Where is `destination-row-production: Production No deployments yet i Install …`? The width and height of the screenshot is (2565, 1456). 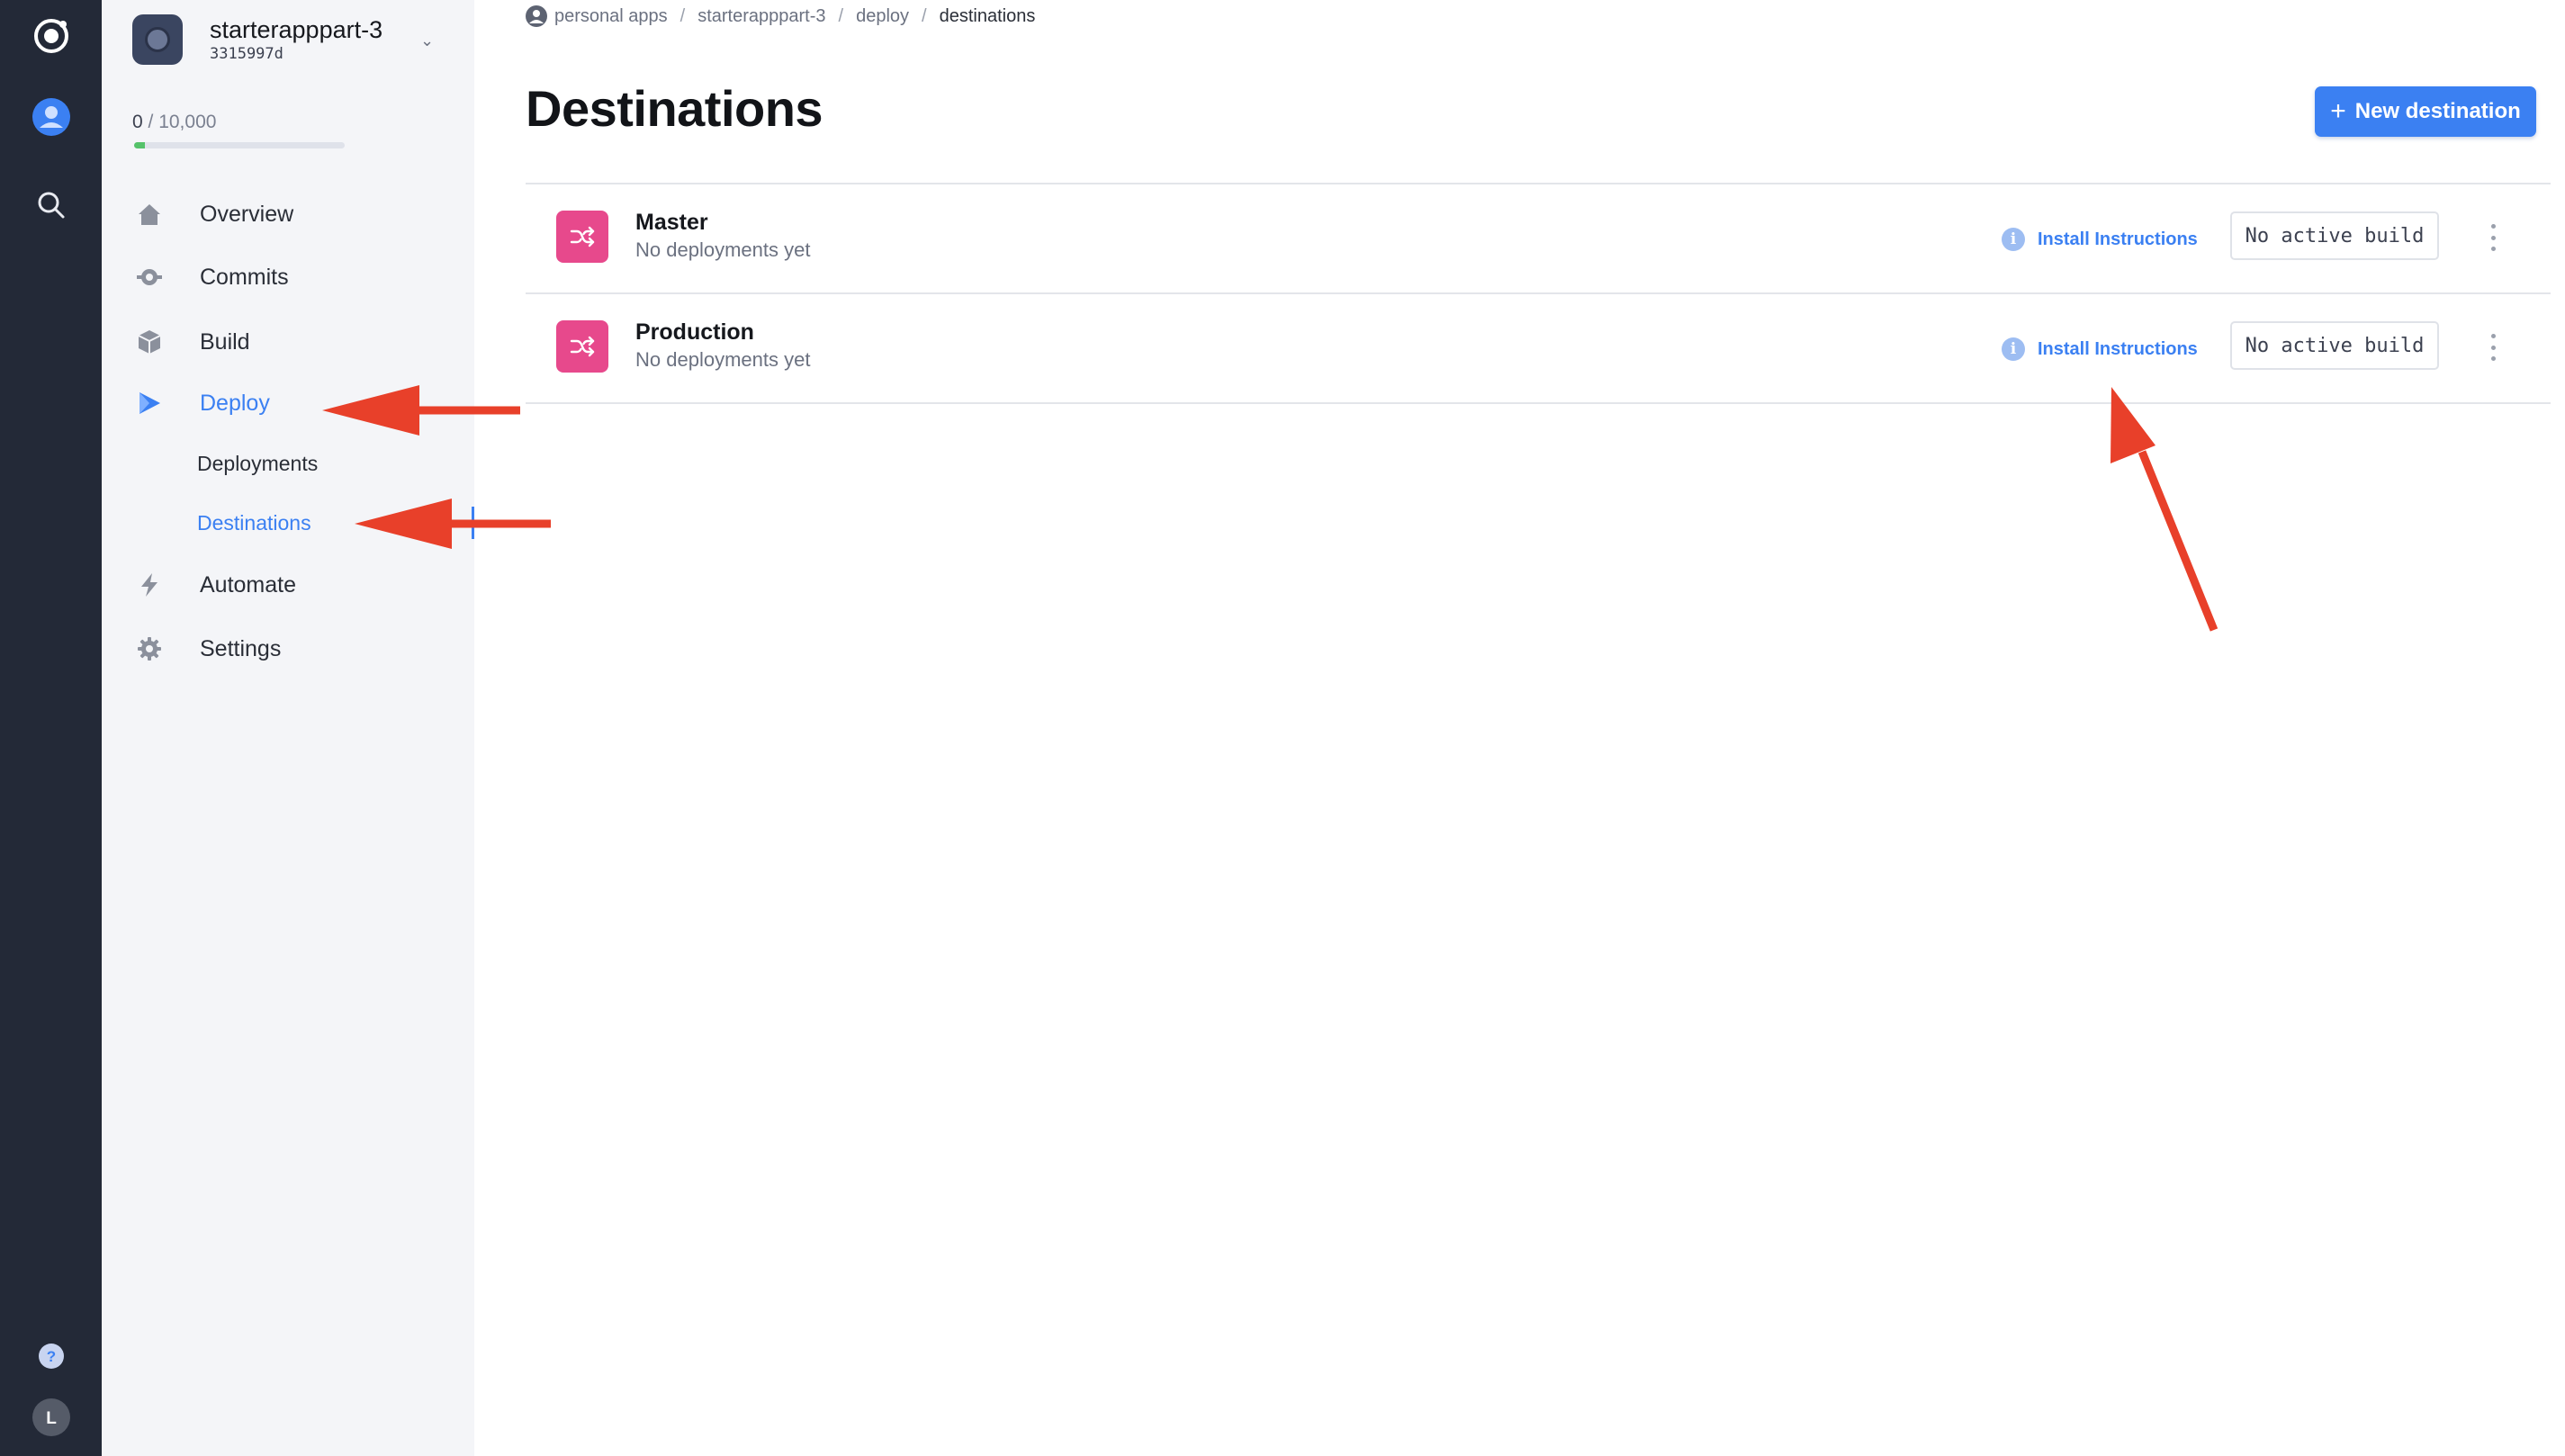 destination-row-production: Production No deployments yet i Install … is located at coordinates (1539, 349).